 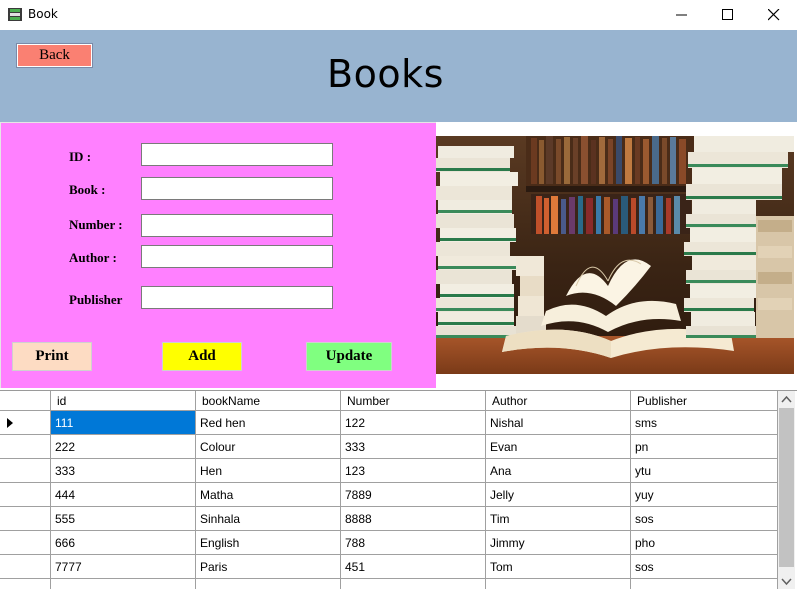 What do you see at coordinates (786, 581) in the screenshot?
I see `scroll-down-icon` at bounding box center [786, 581].